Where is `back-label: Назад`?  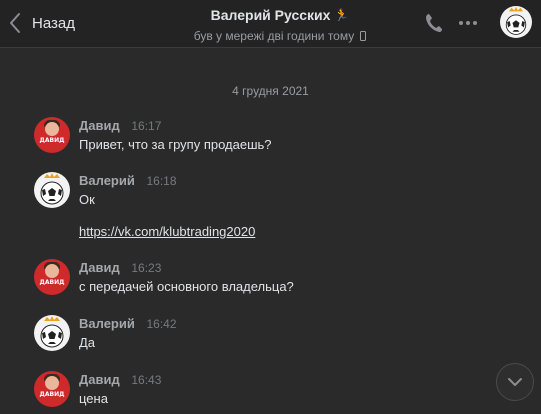 back-label: Назад is located at coordinates (53, 23).